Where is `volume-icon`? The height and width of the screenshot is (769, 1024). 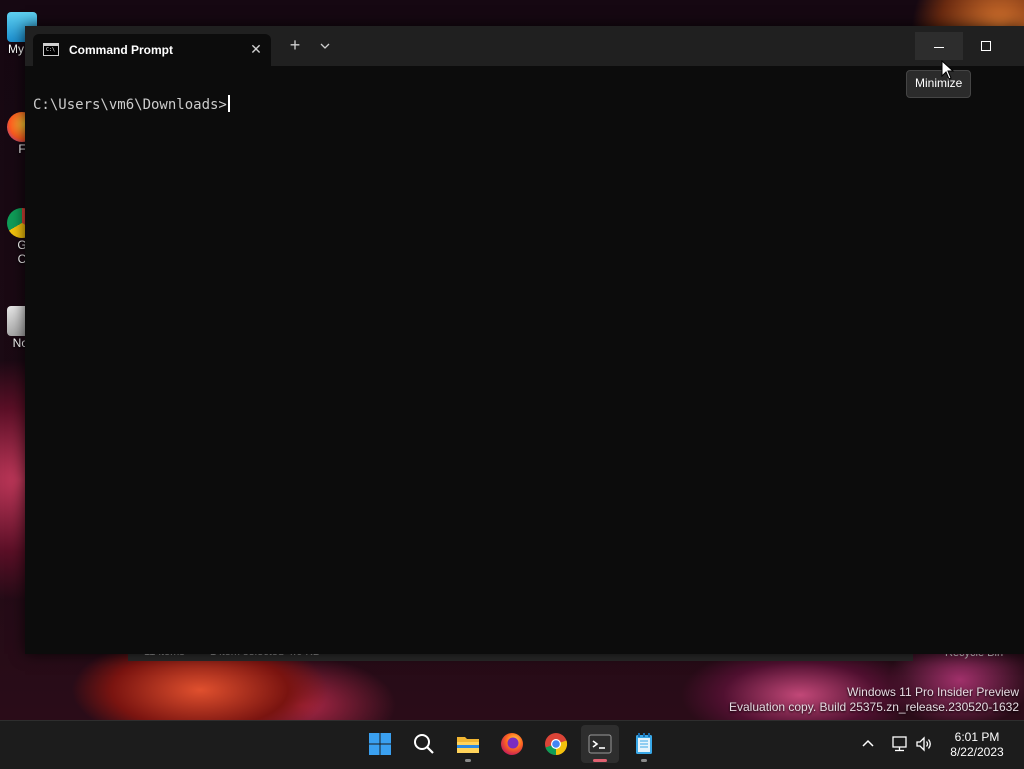
volume-icon is located at coordinates (923, 744).